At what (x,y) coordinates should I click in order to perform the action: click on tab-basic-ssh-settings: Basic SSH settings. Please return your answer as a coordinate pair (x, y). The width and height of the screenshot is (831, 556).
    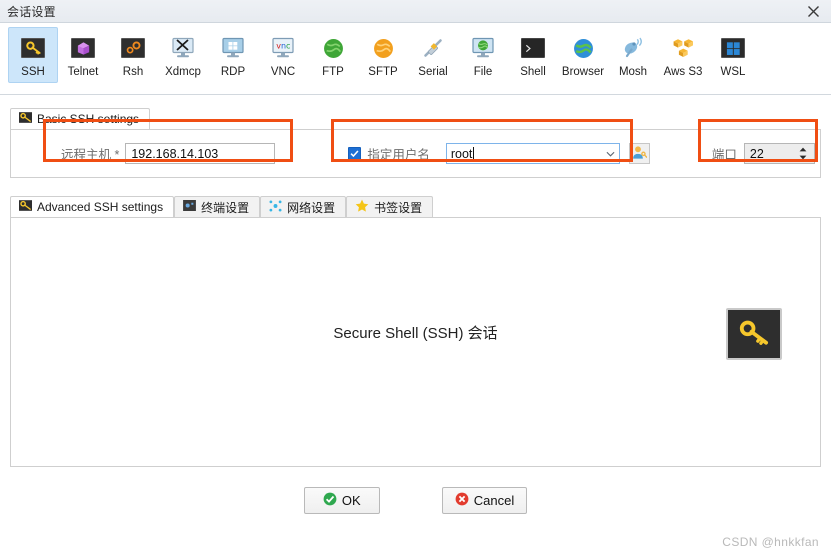
    Looking at the image, I should click on (80, 118).